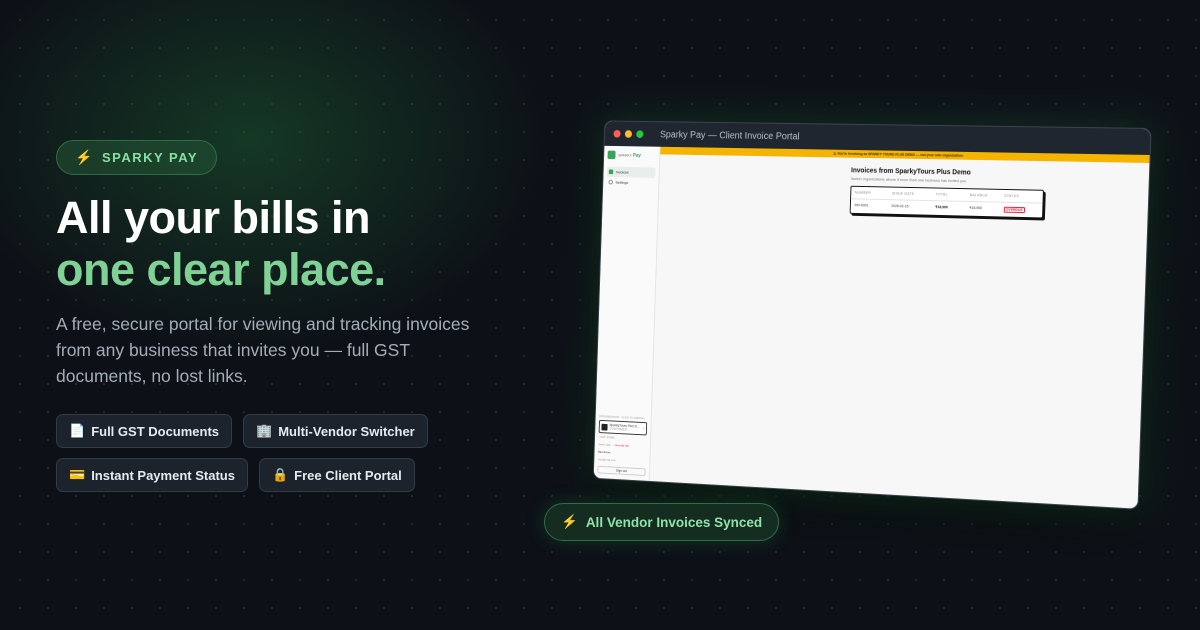  What do you see at coordinates (1014, 210) in the screenshot?
I see `status-badge: OVERDUE` at bounding box center [1014, 210].